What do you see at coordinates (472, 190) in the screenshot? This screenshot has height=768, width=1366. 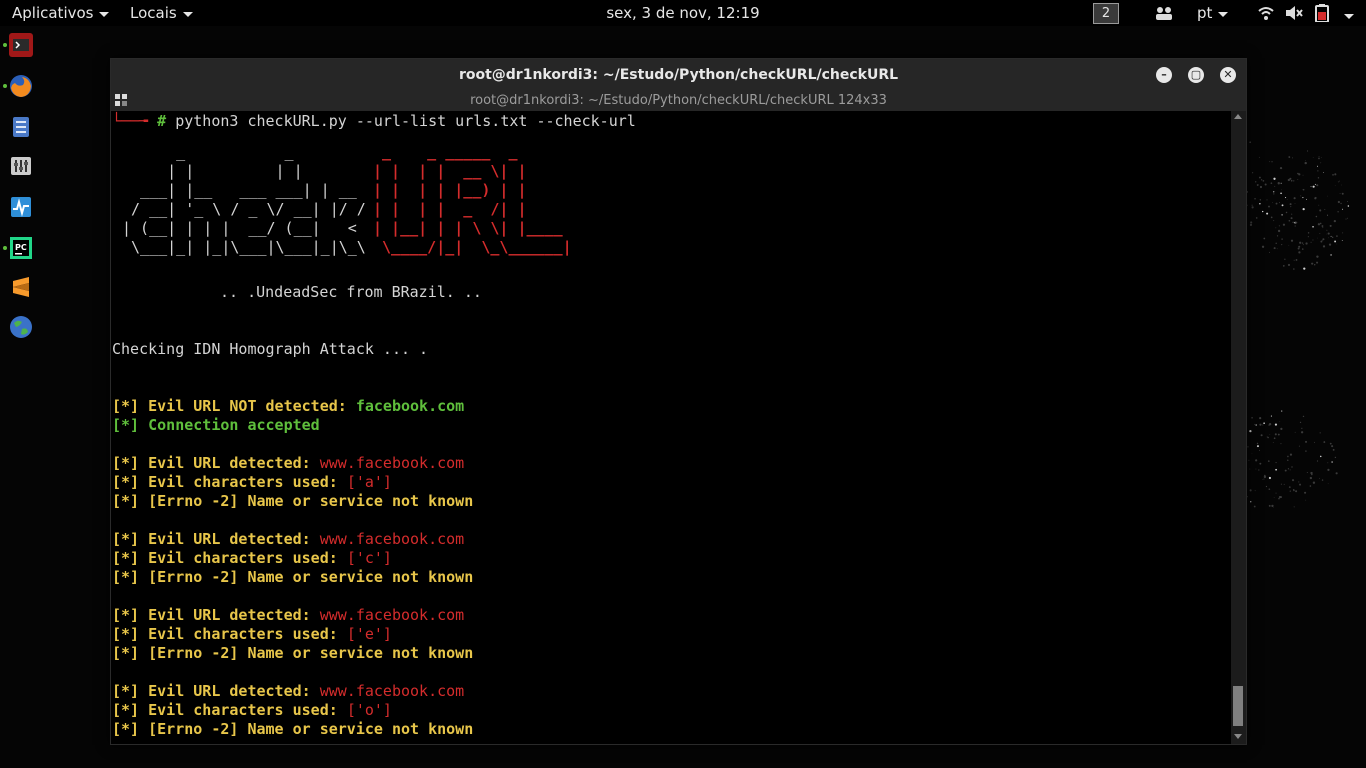 I see `banner-url-line: | | | | |__) | |` at bounding box center [472, 190].